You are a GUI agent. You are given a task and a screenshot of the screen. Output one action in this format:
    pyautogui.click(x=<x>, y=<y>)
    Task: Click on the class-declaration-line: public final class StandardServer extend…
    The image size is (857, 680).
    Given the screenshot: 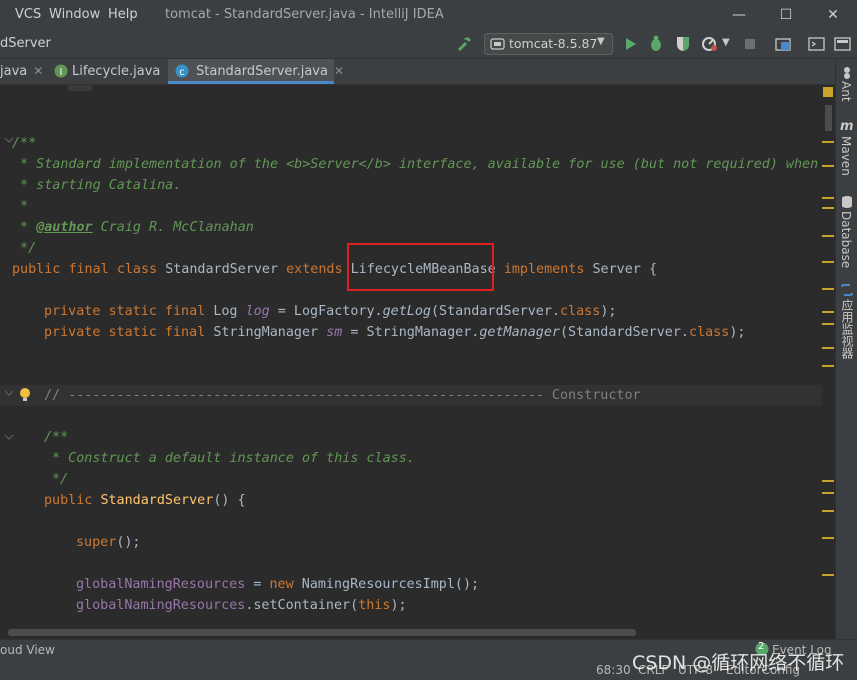 What is the action you would take?
    pyautogui.click(x=334, y=269)
    